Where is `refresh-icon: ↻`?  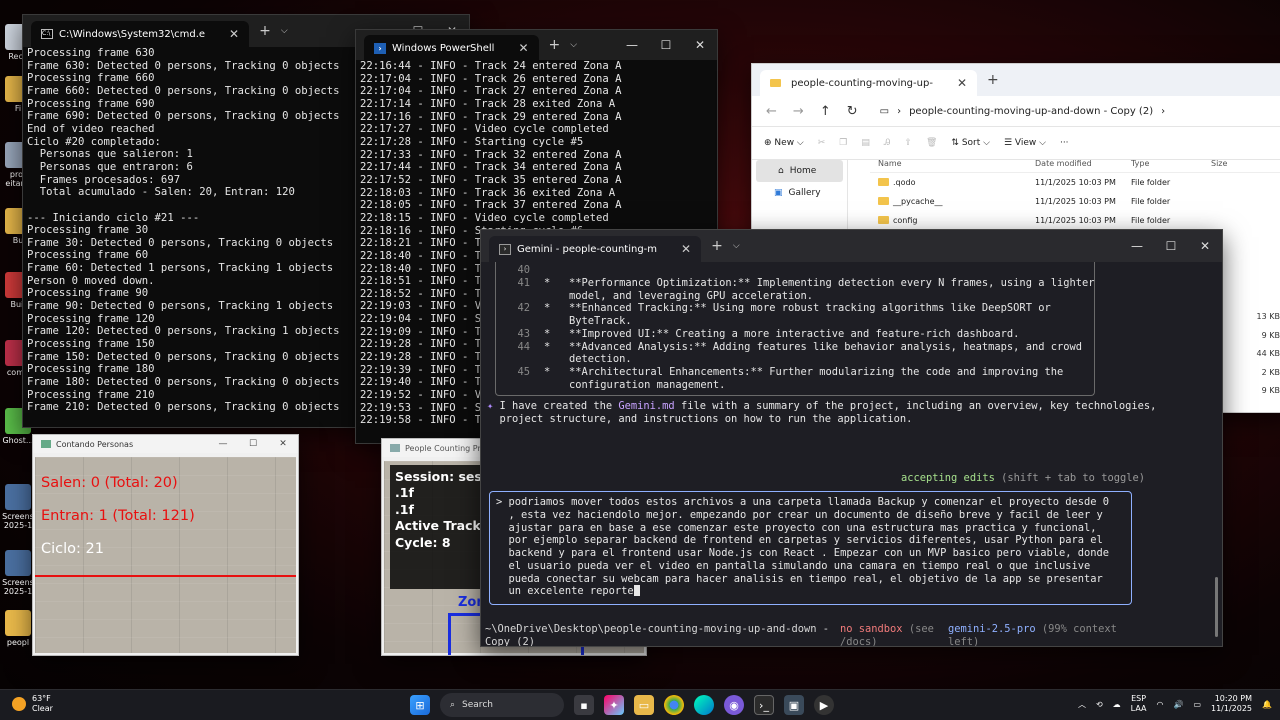 refresh-icon: ↻ is located at coordinates (852, 111).